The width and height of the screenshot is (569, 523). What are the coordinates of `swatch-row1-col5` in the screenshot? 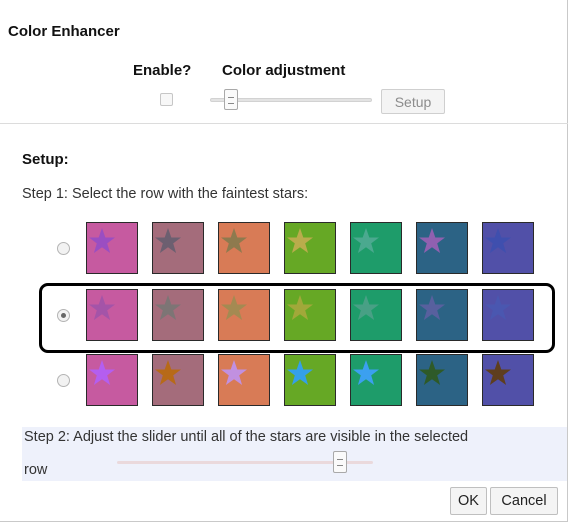 It's located at (376, 248).